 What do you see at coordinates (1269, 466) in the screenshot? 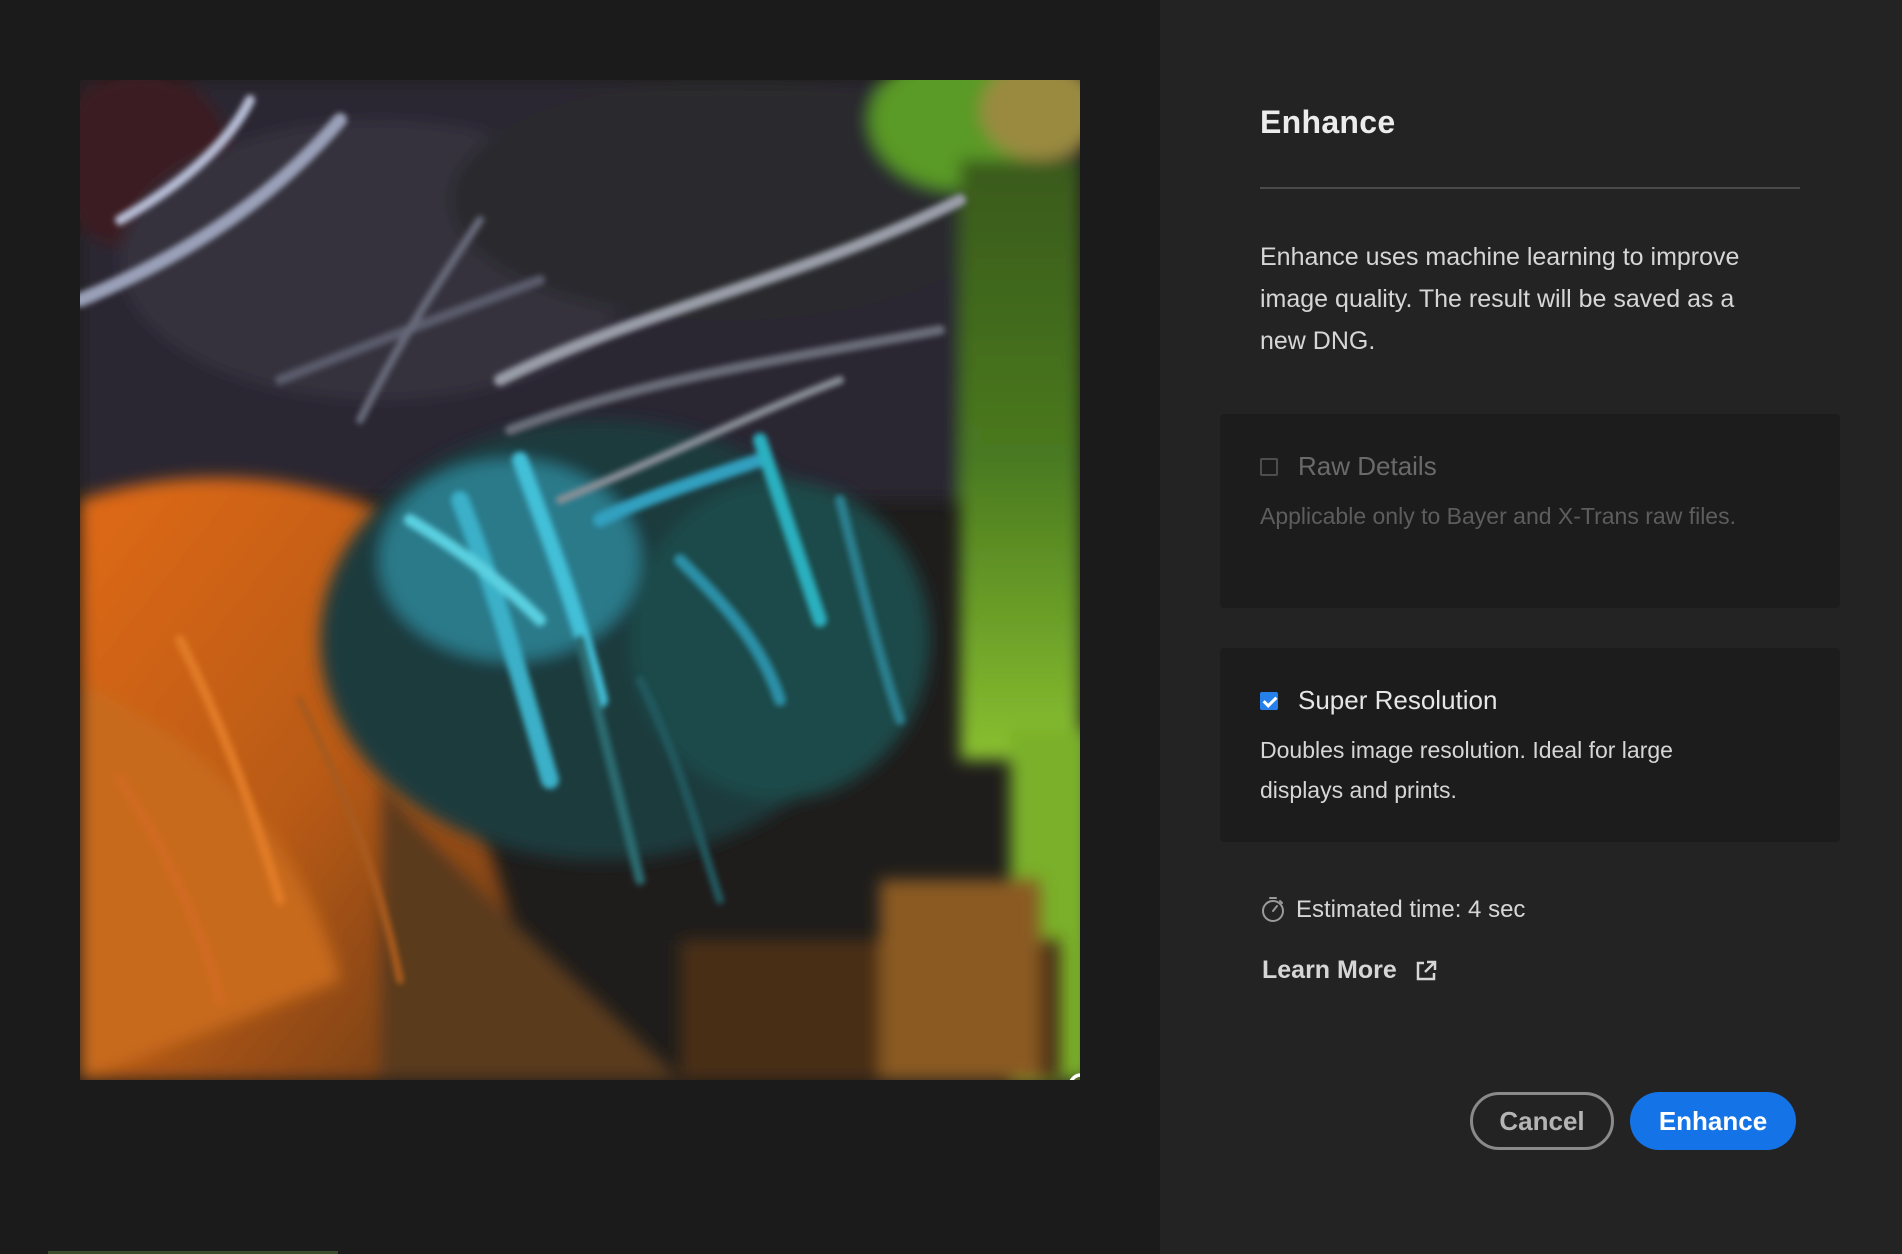
I see `raw-details-checkbox` at bounding box center [1269, 466].